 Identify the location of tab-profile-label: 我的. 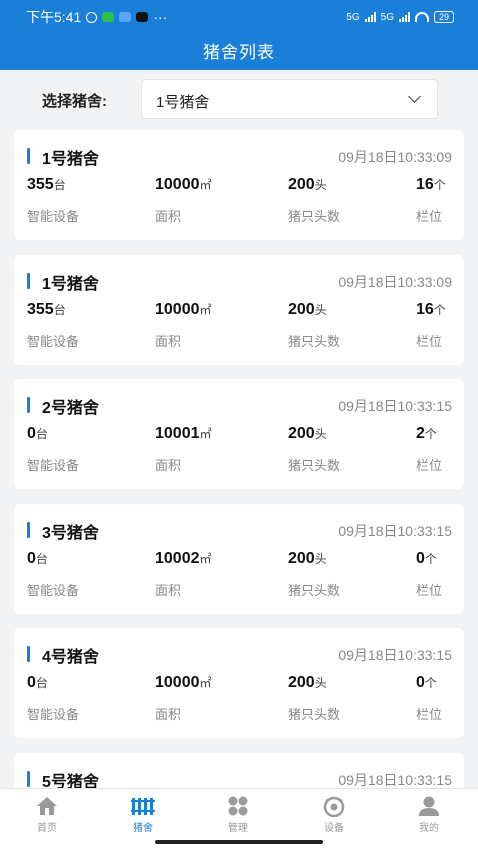
(429, 828).